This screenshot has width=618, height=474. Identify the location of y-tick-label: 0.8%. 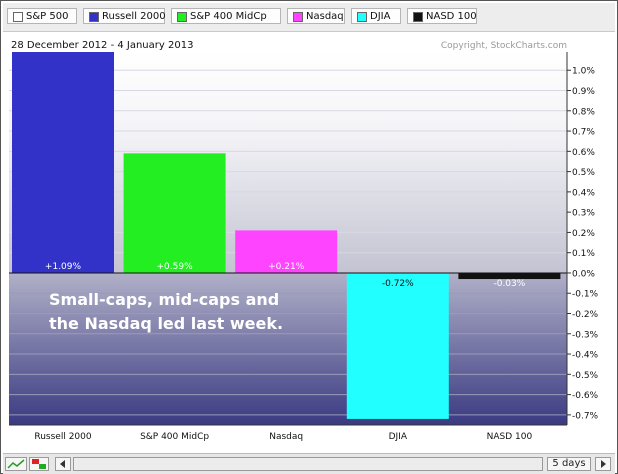
(583, 112).